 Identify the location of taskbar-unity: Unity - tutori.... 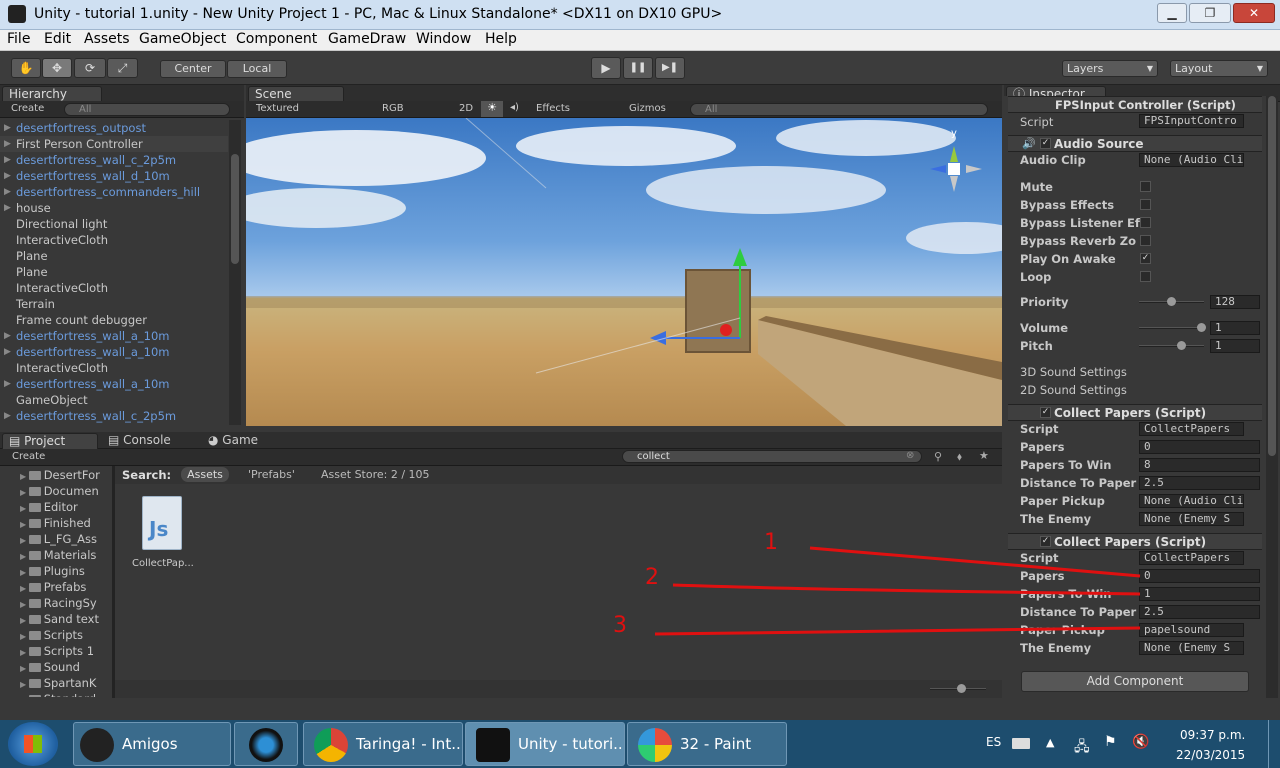
(545, 744).